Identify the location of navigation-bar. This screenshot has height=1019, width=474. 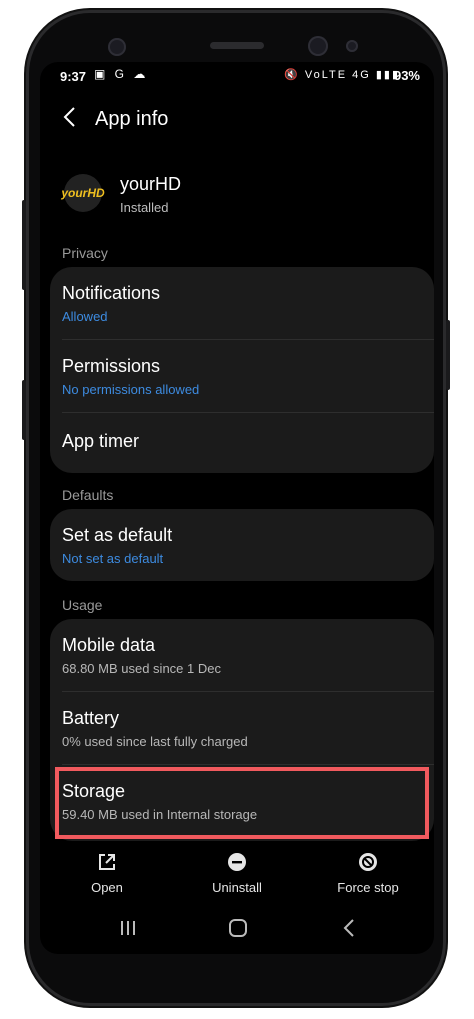
(237, 932).